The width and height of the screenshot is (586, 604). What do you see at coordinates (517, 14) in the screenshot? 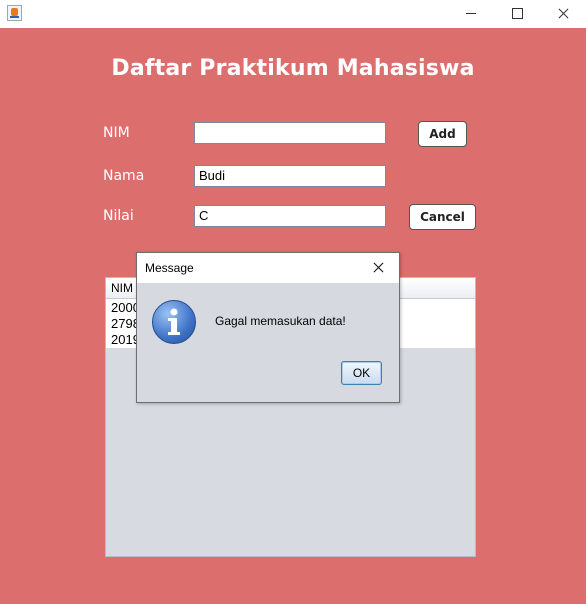
I see `maximize-icon` at bounding box center [517, 14].